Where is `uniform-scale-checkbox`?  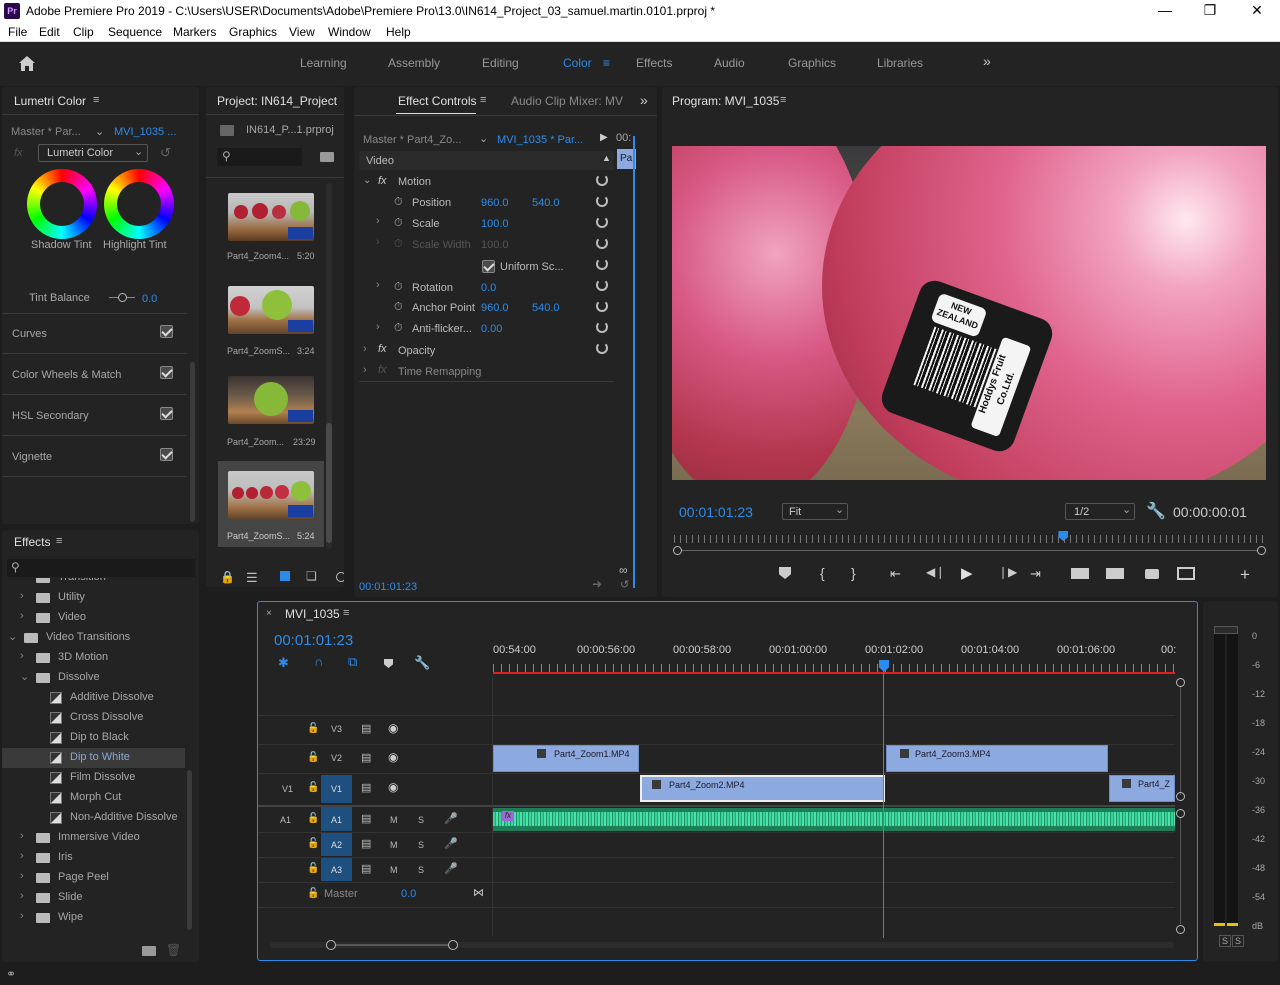 uniform-scale-checkbox is located at coordinates (488, 266).